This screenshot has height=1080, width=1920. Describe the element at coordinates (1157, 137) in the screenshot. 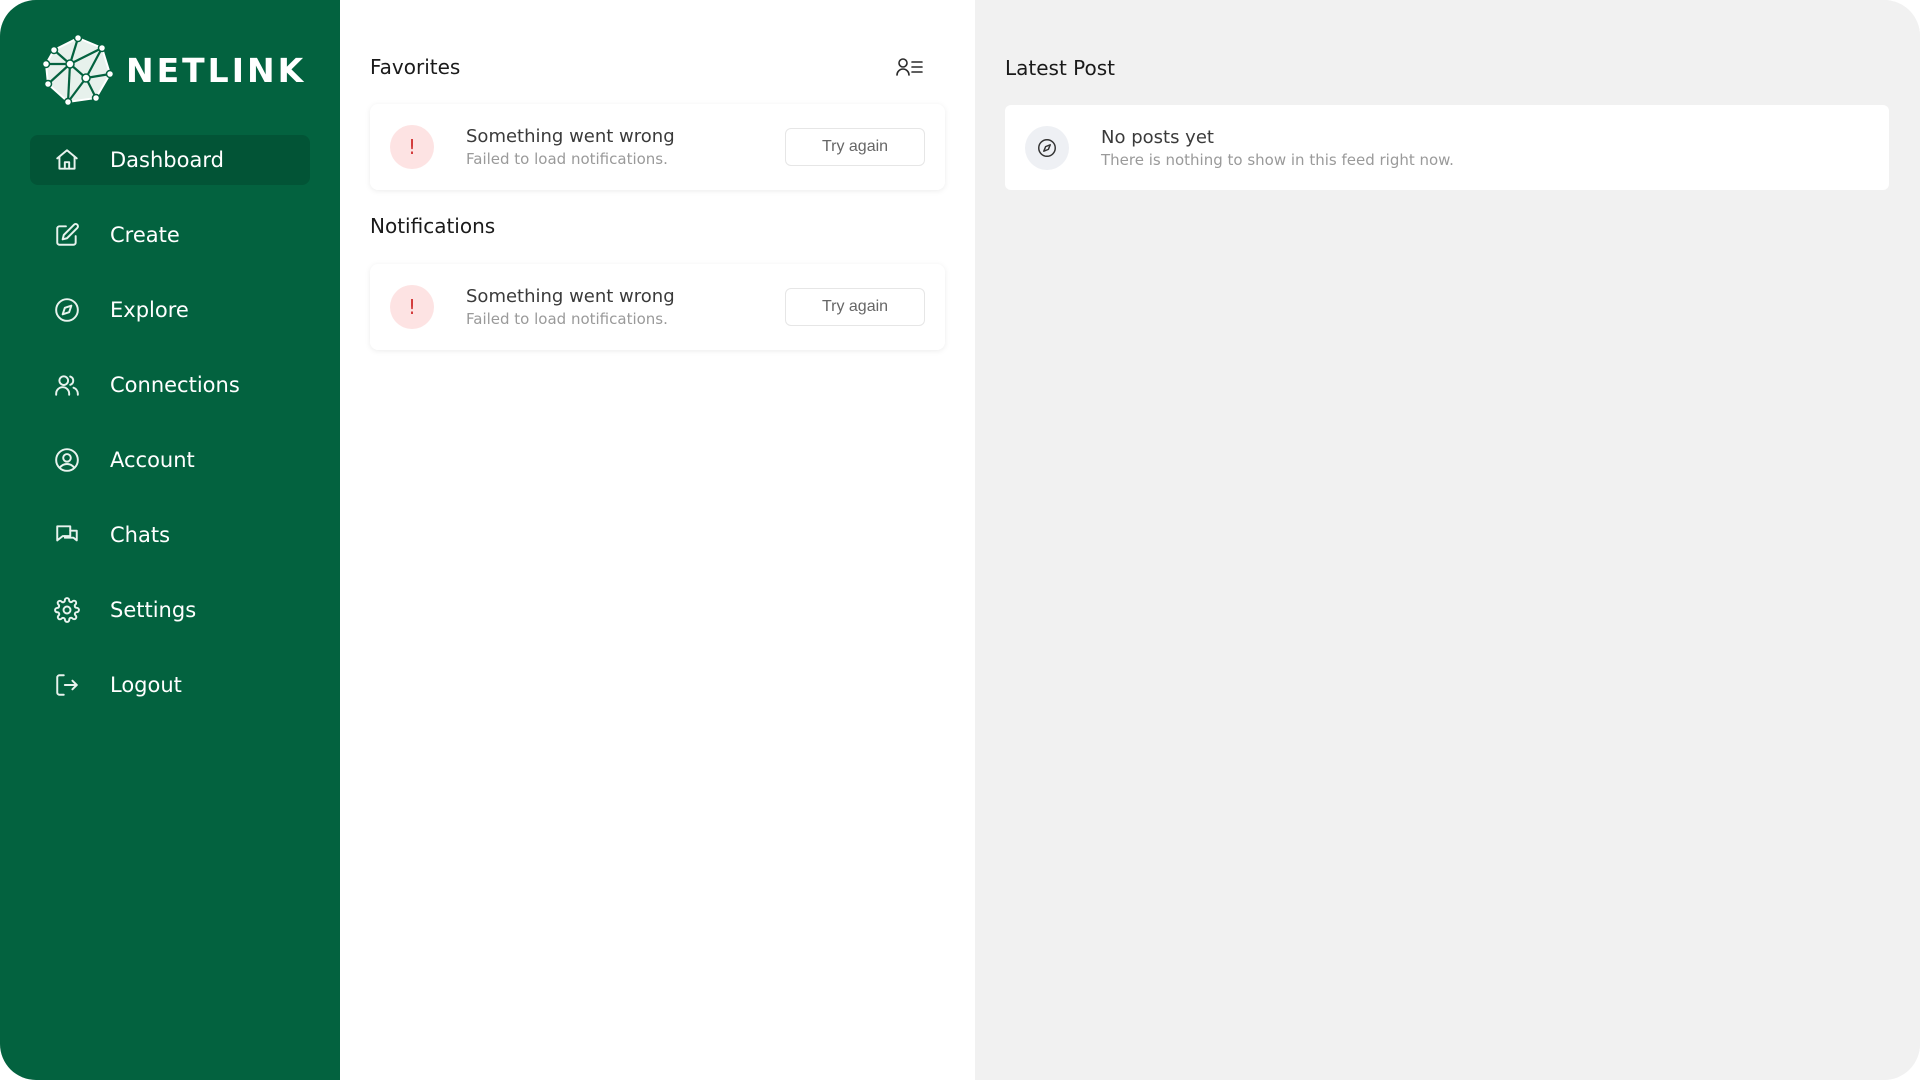

I see `empty-state-title: No posts yet` at that location.